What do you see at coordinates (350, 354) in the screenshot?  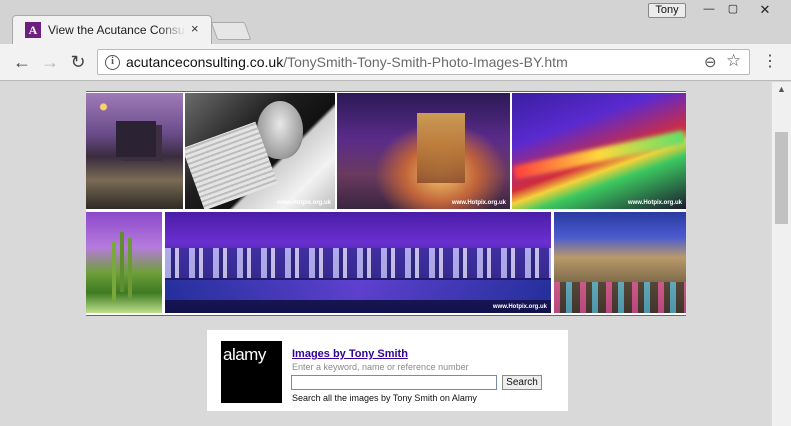 I see `alamy-images-link: Images by Tony Smith` at bounding box center [350, 354].